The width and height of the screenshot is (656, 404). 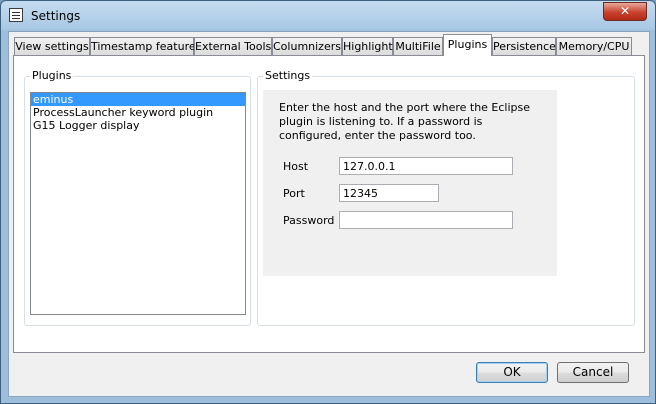 What do you see at coordinates (426, 220) in the screenshot?
I see `password-input` at bounding box center [426, 220].